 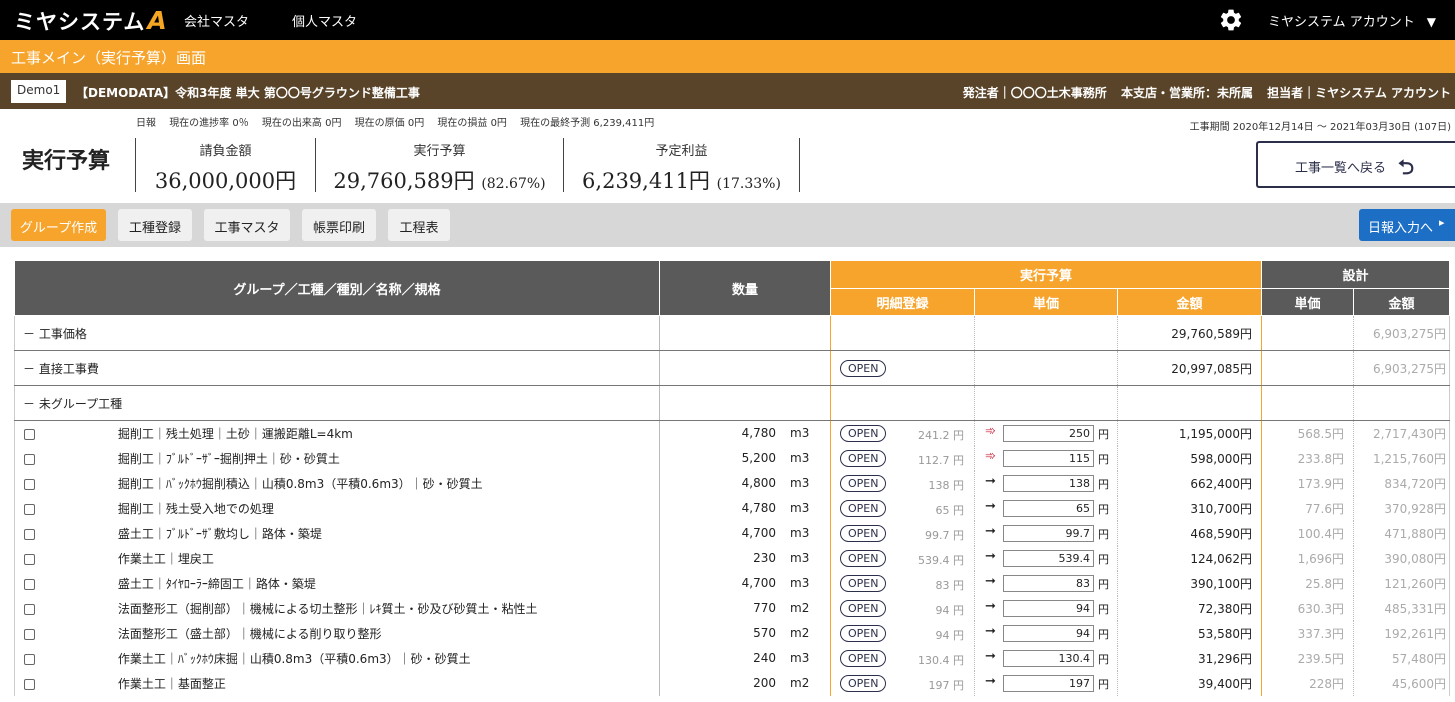 What do you see at coordinates (146, 123) in the screenshot?
I see `status-nippou: 日報` at bounding box center [146, 123].